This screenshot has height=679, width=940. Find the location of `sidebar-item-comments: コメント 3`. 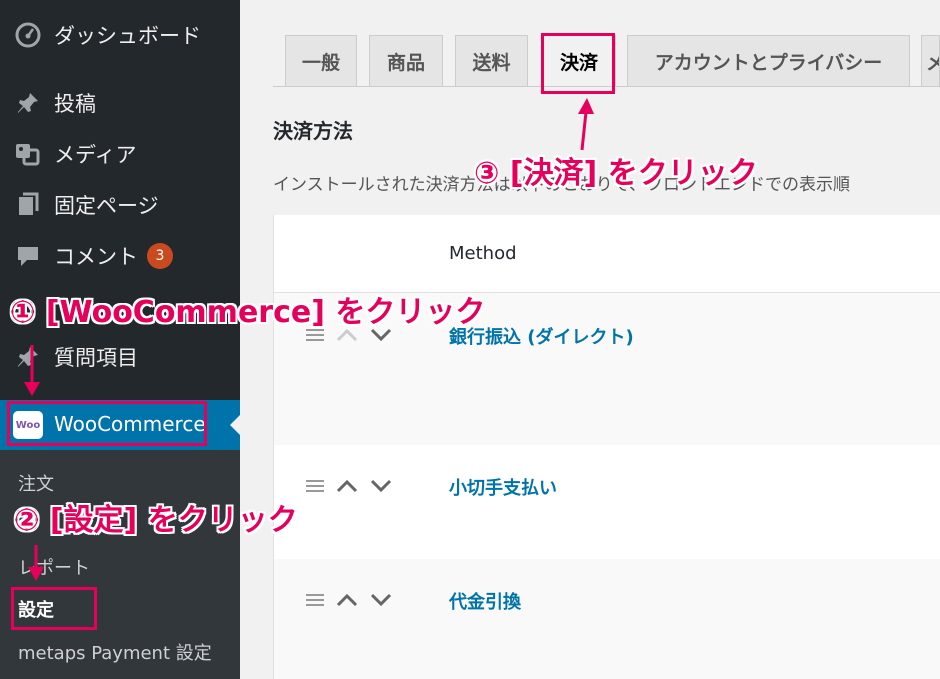

sidebar-item-comments: コメント 3 is located at coordinates (120, 256).